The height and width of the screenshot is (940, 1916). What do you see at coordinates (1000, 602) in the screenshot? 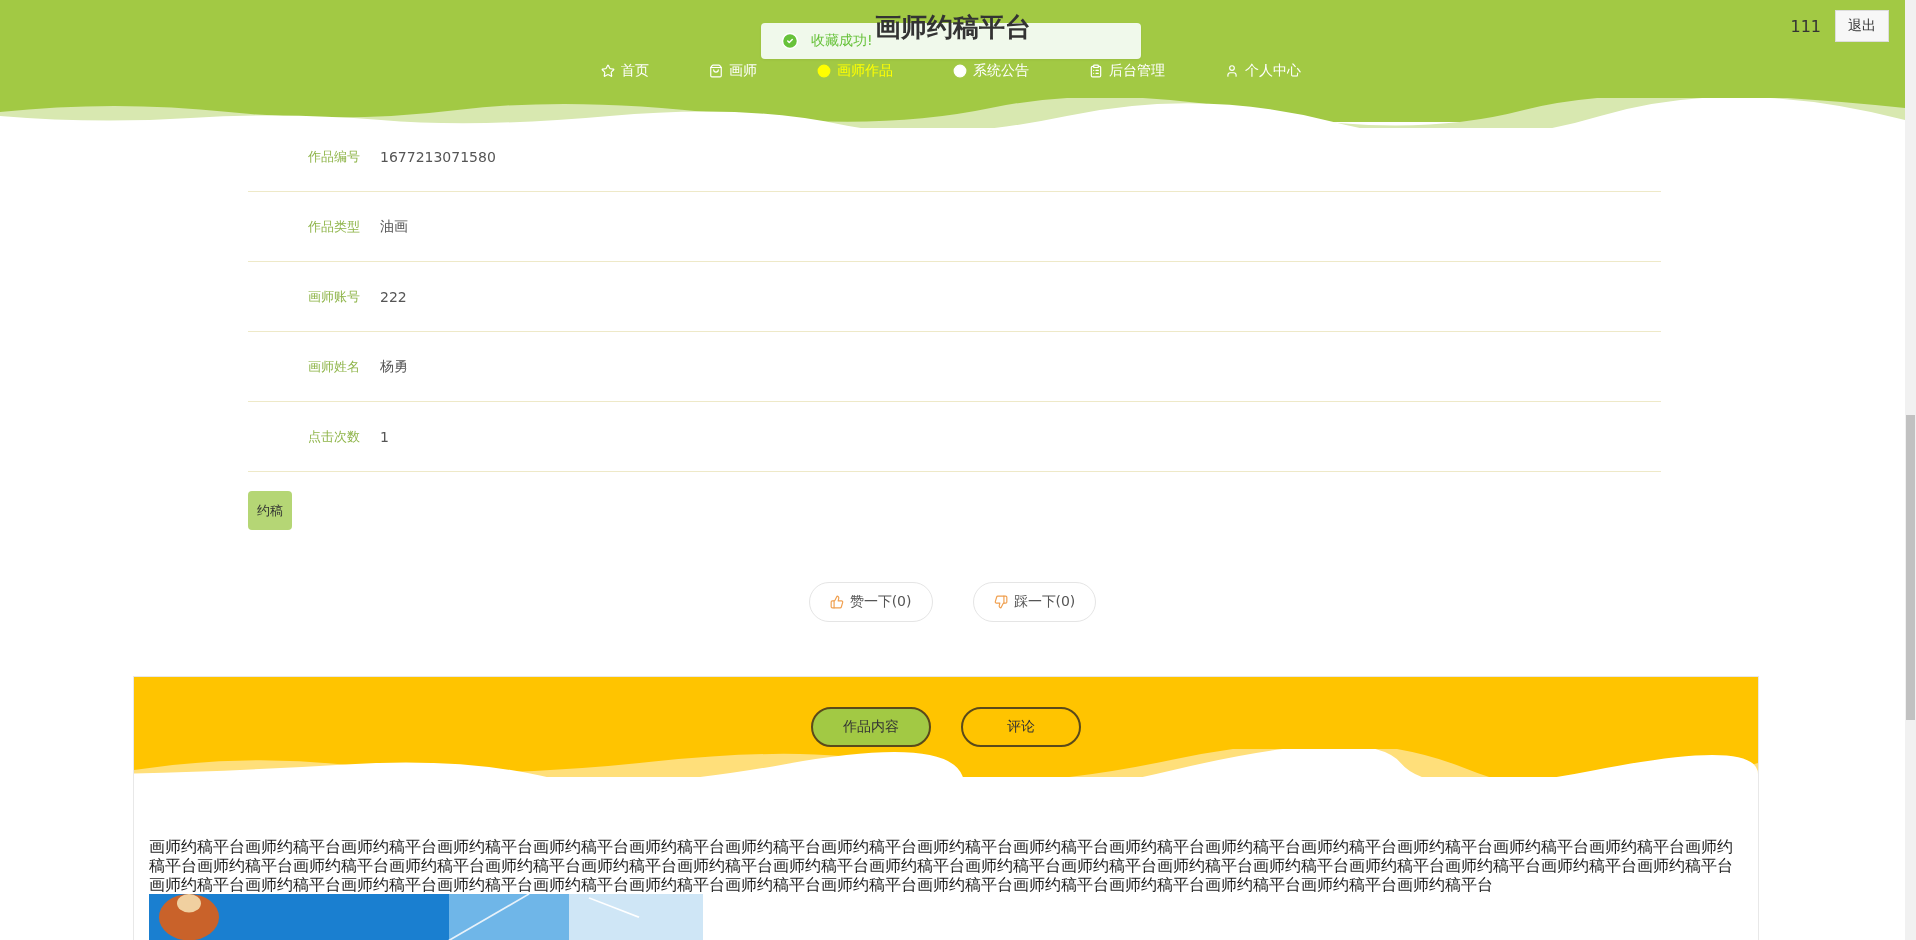
I see `thumbs-down-icon` at bounding box center [1000, 602].